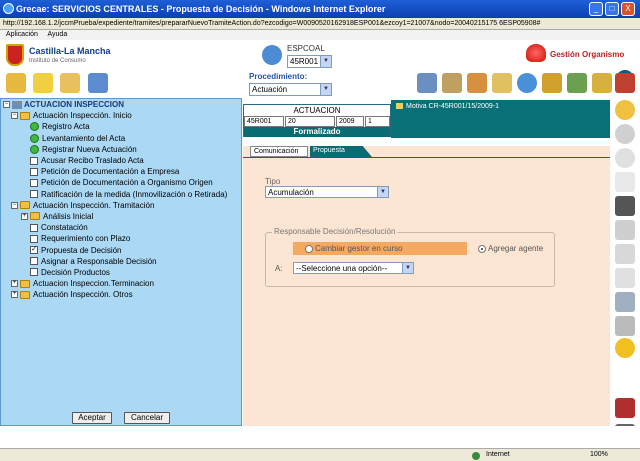 The width and height of the screenshot is (640, 461). What do you see at coordinates (317, 121) in the screenshot?
I see `actuacion-id-row: 45R001 20 2009 1` at bounding box center [317, 121].